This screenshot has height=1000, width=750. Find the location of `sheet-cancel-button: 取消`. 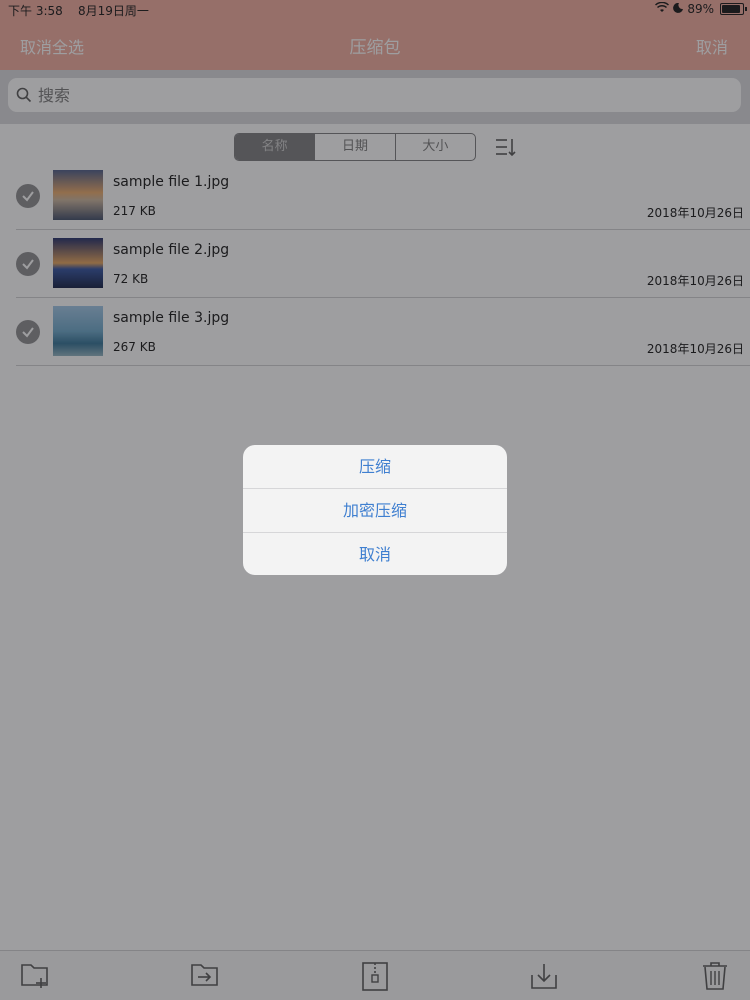

sheet-cancel-button: 取消 is located at coordinates (375, 553).